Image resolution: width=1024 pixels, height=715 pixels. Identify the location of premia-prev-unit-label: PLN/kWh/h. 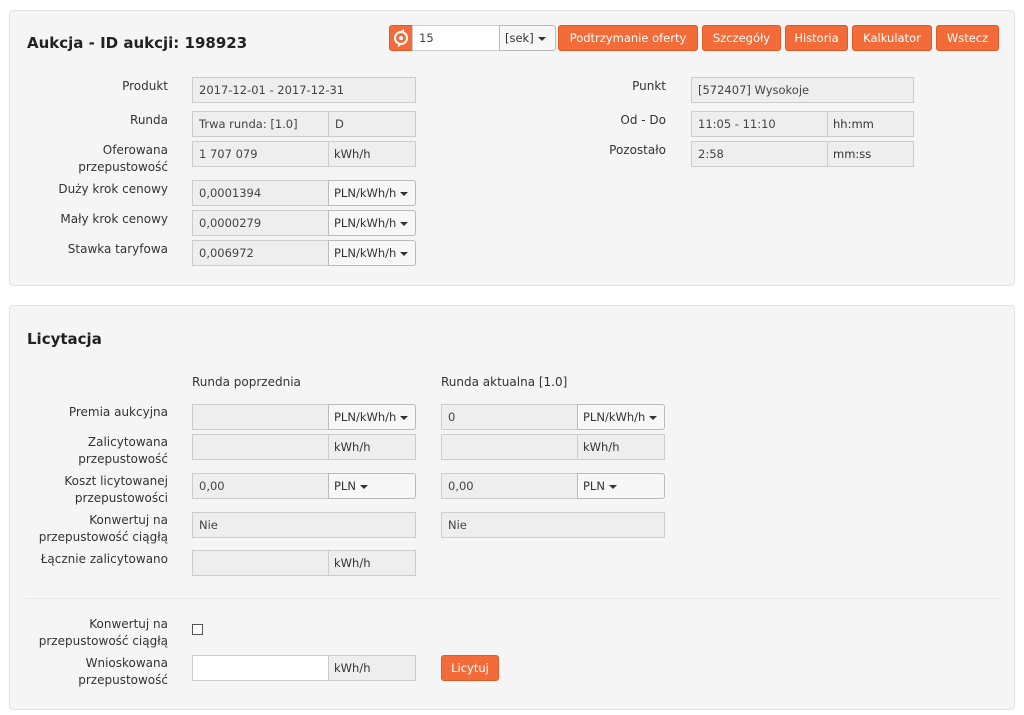
(365, 417).